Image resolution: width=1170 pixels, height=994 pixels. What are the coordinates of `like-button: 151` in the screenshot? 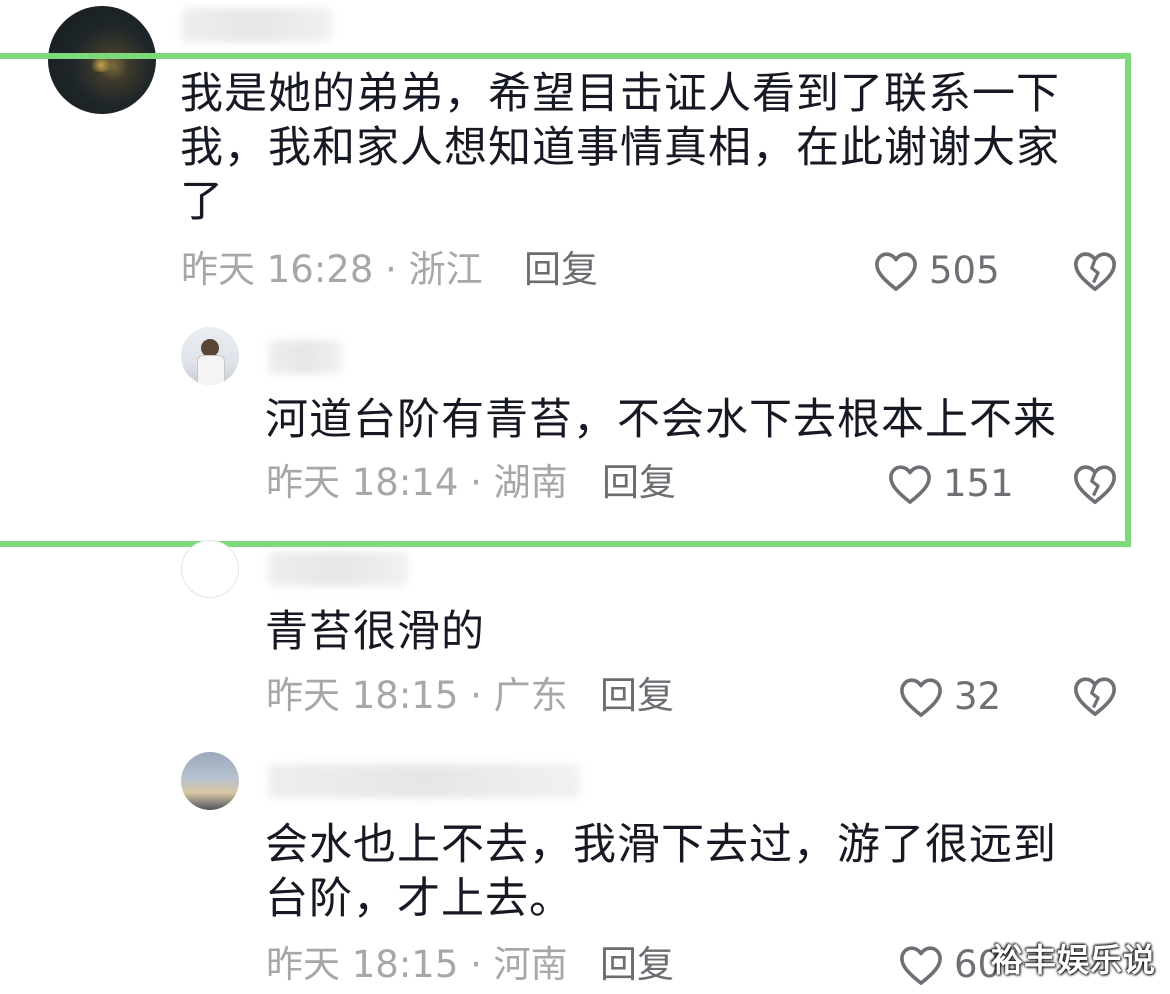 It's located at (950, 484).